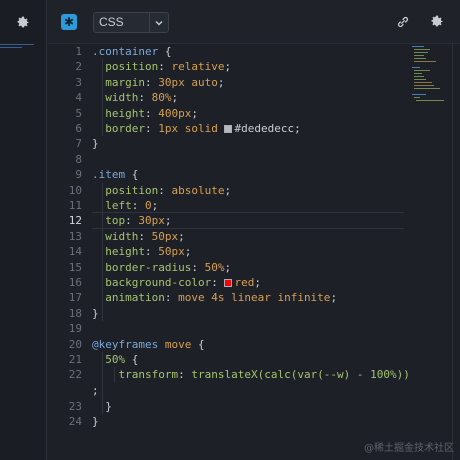 Image resolution: width=460 pixels, height=460 pixels. What do you see at coordinates (75, 190) in the screenshot?
I see `line-number: 10` at bounding box center [75, 190].